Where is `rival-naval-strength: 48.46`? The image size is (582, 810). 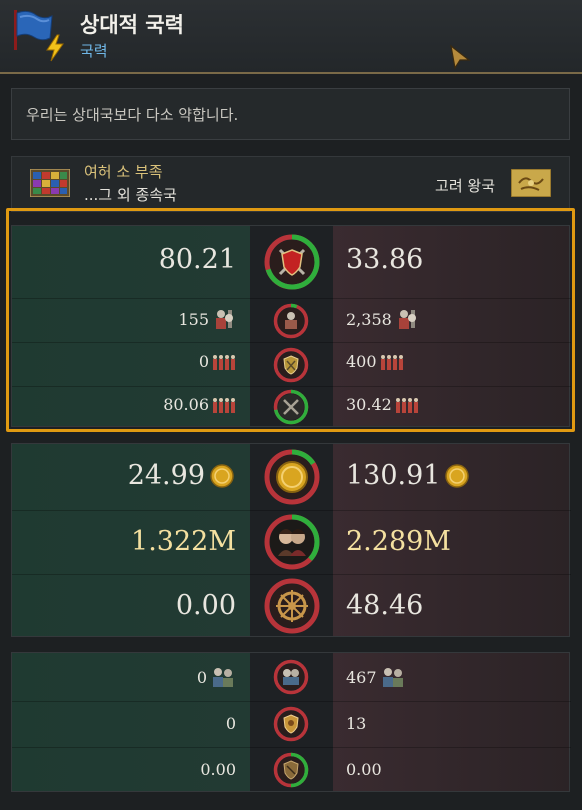
rival-naval-strength: 48.46 is located at coordinates (385, 605).